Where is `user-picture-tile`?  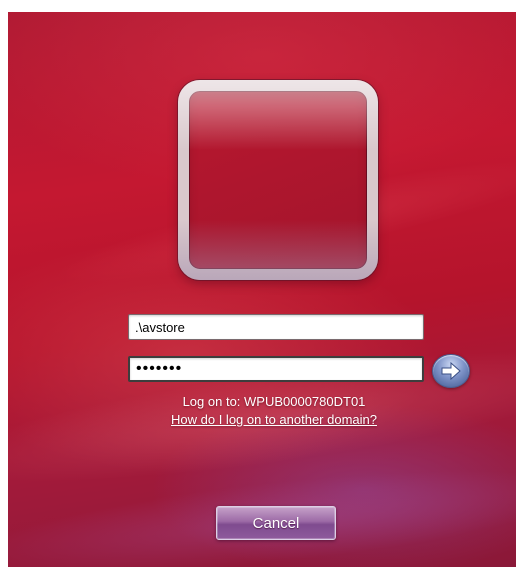
user-picture-tile is located at coordinates (278, 180).